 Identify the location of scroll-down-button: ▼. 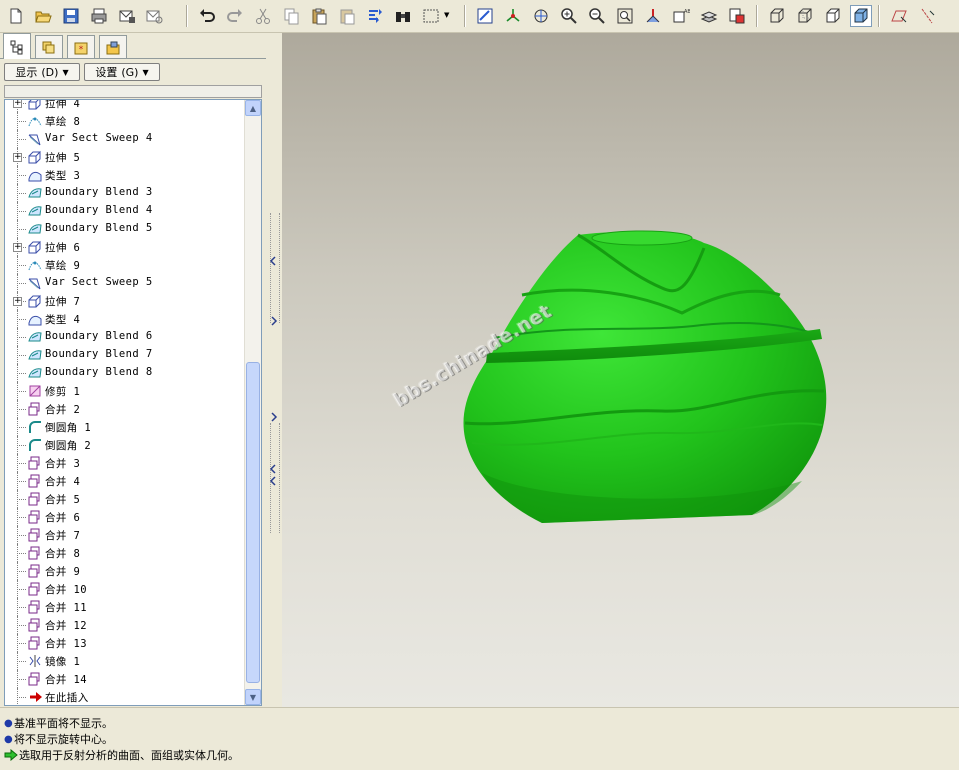
(253, 697).